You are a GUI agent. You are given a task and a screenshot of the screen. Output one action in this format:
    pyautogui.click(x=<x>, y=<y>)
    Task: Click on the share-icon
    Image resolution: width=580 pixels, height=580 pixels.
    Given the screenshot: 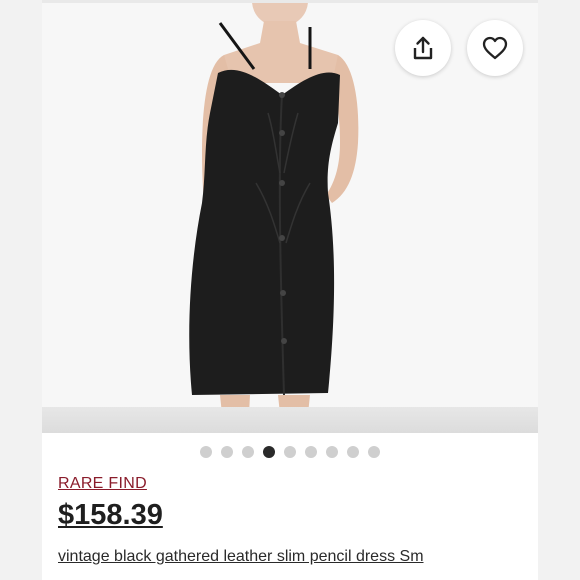 What is the action you would take?
    pyautogui.click(x=423, y=48)
    